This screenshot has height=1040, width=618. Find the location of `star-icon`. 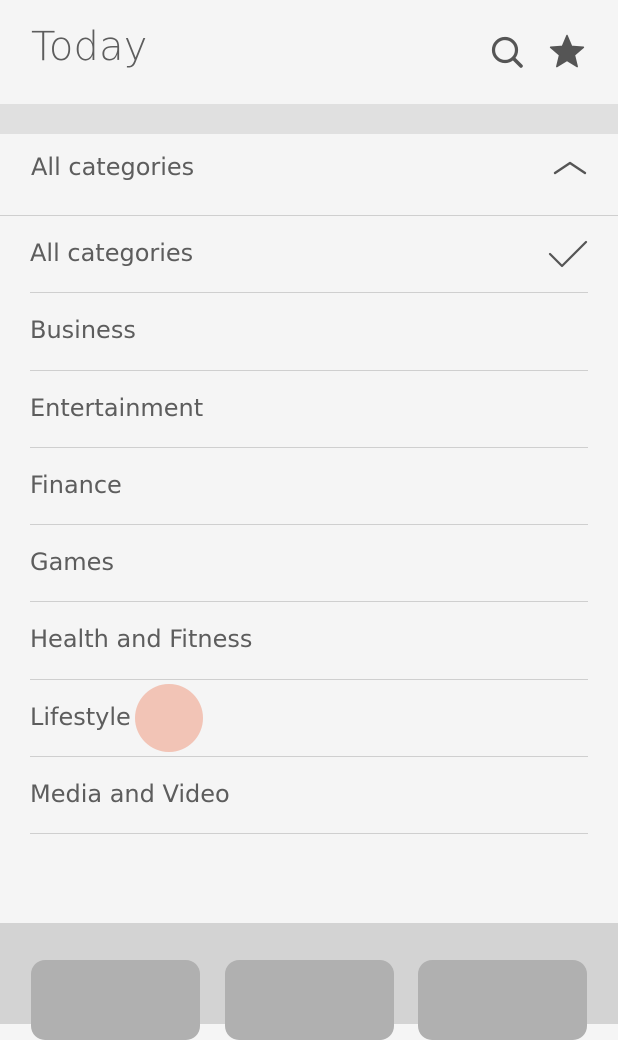

star-icon is located at coordinates (567, 51).